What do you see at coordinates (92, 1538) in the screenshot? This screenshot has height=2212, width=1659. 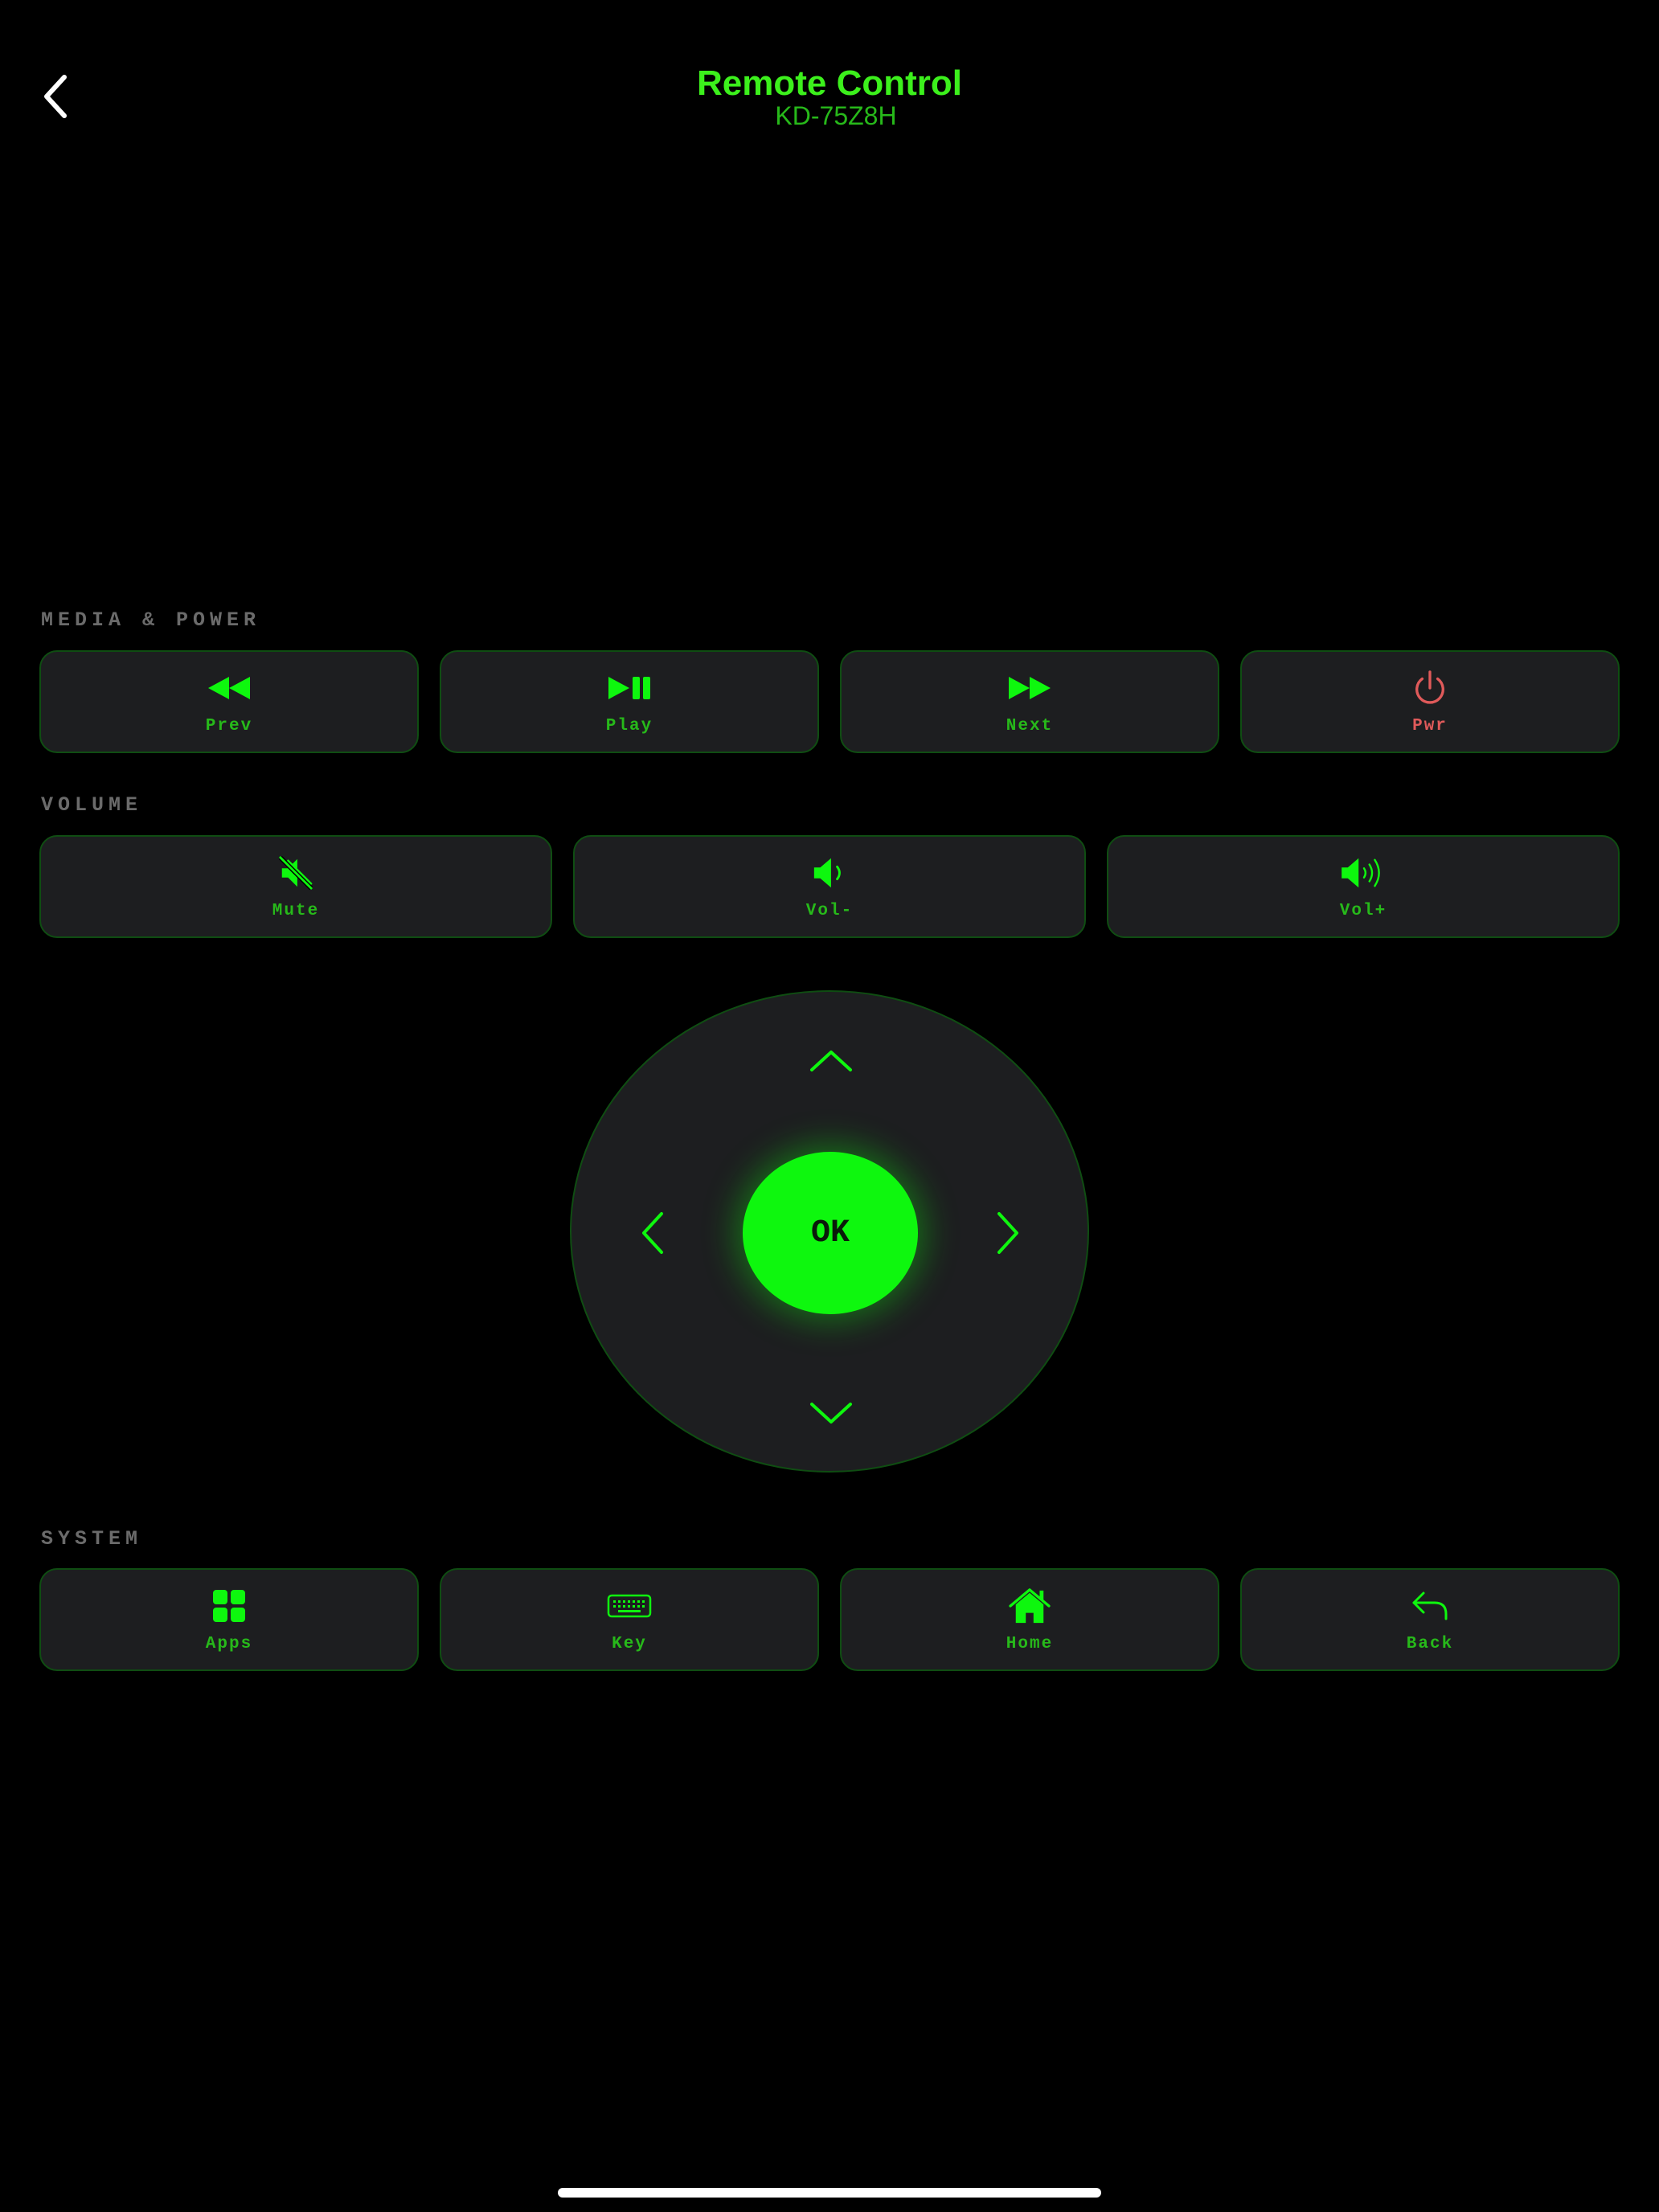 I see `section-label-system: SYSTEM` at bounding box center [92, 1538].